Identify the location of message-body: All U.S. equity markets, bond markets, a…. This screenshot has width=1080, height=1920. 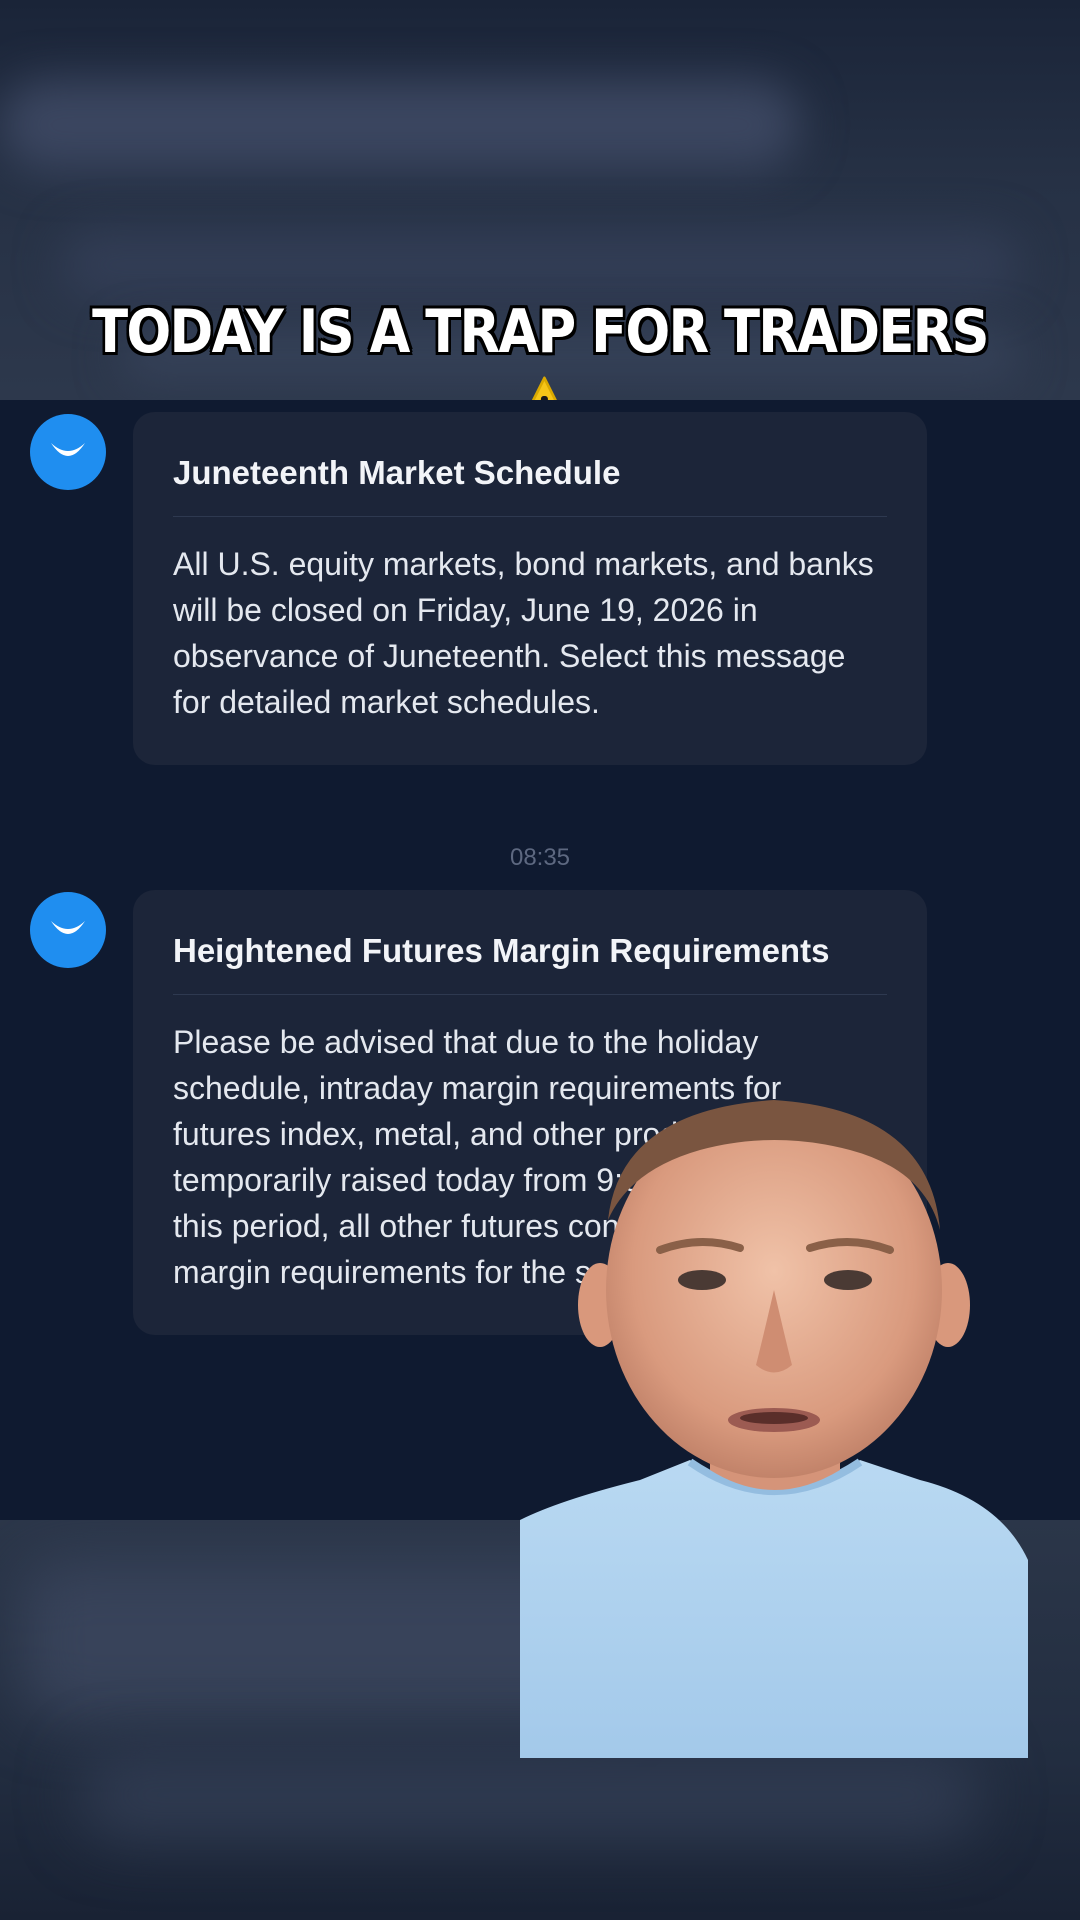
(523, 633).